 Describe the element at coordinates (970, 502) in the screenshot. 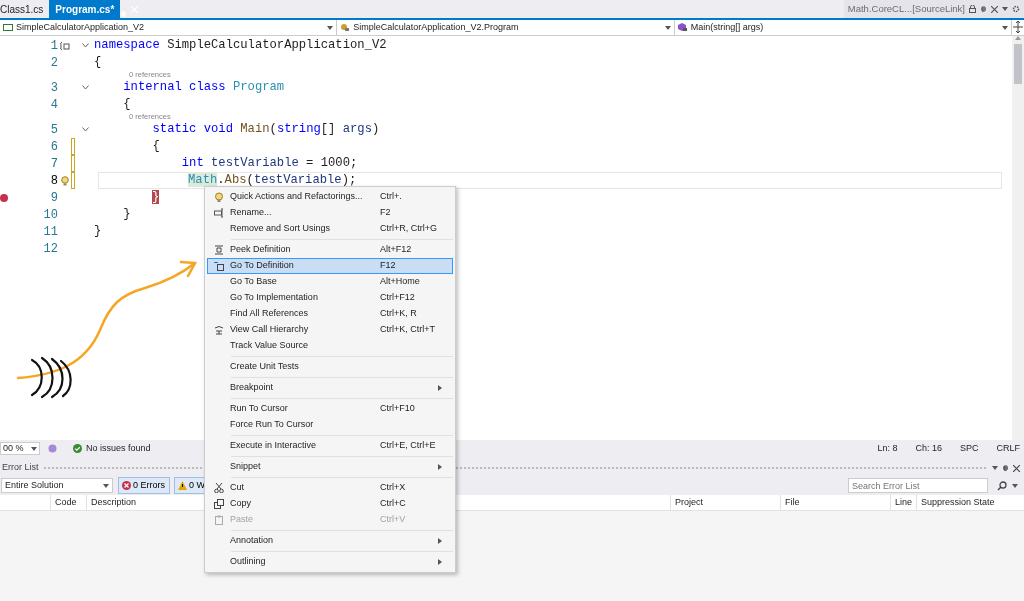

I see `column-header: Suppression State` at that location.